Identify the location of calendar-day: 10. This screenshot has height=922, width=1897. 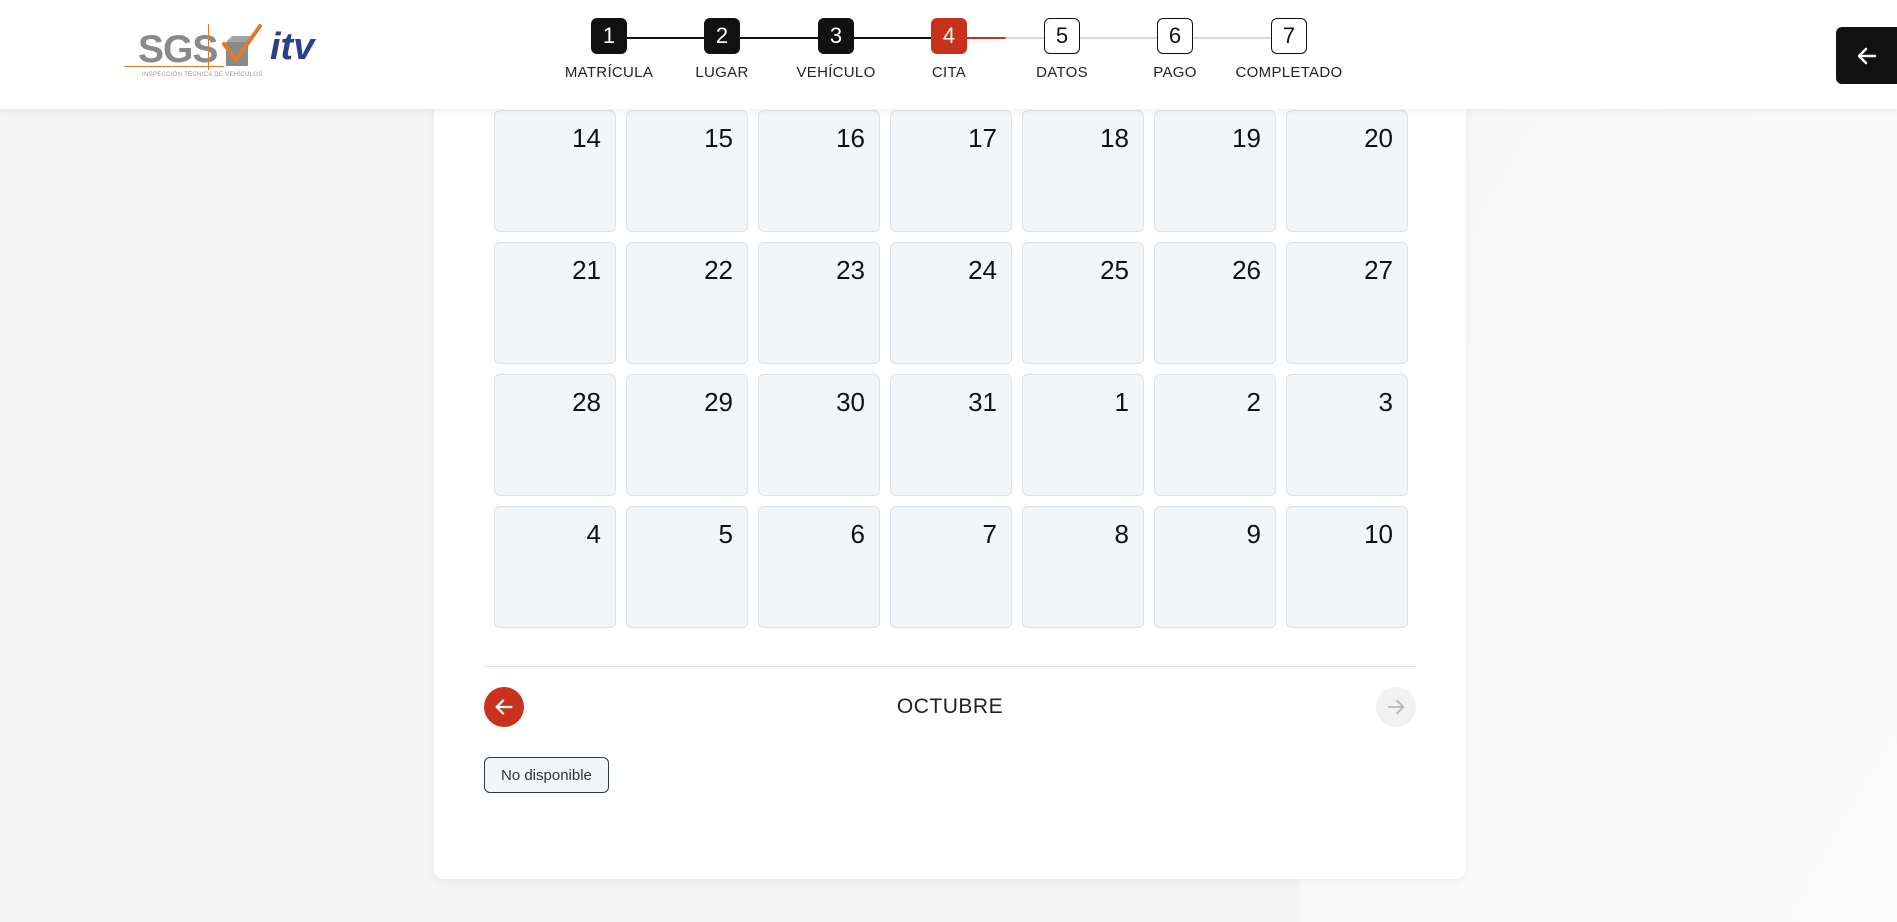
(1347, 567).